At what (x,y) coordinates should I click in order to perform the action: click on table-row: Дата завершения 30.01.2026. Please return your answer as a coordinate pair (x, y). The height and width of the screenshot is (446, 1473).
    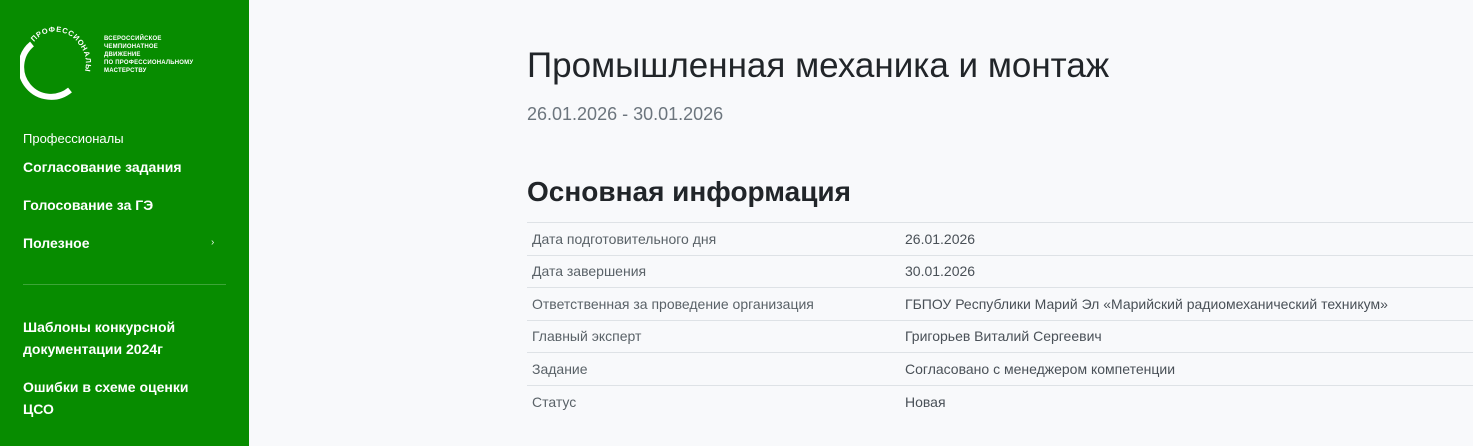
    Looking at the image, I should click on (1000, 271).